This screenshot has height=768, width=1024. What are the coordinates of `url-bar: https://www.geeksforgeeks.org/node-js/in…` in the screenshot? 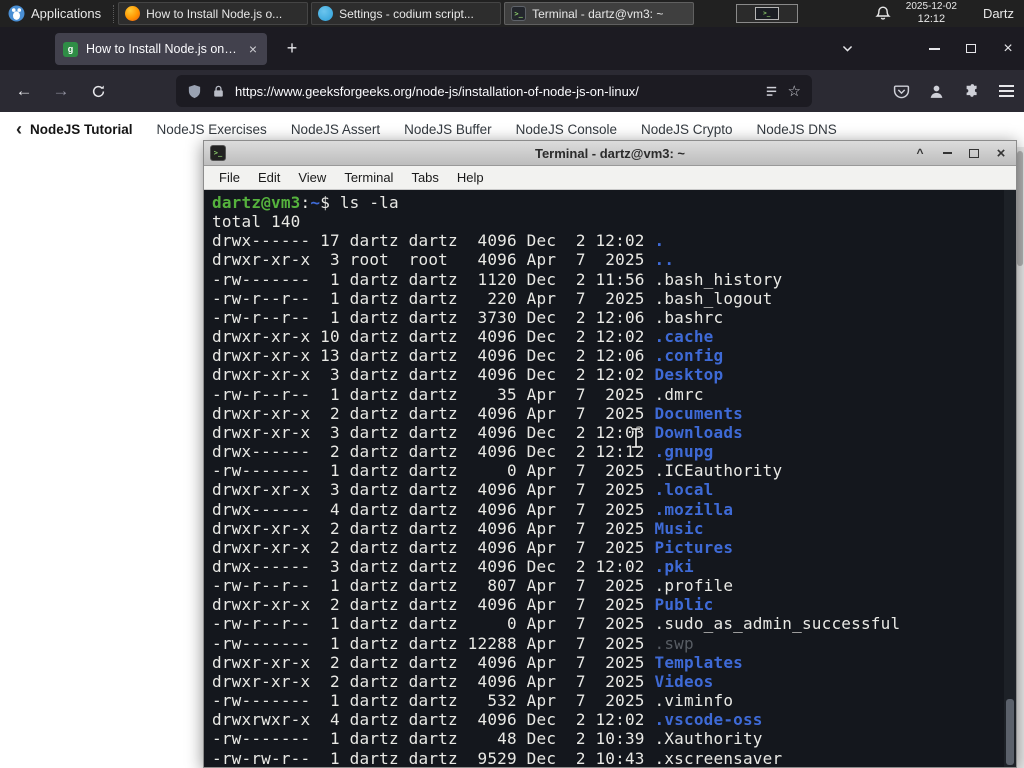 It's located at (494, 91).